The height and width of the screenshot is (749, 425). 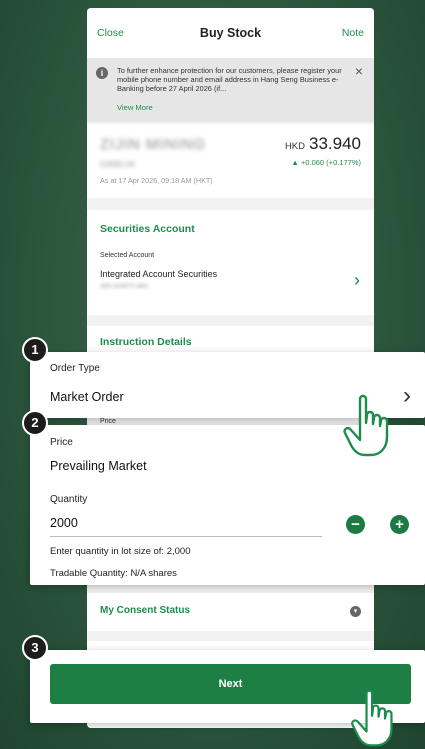 I want to click on price-label-small: Price, so click(x=108, y=421).